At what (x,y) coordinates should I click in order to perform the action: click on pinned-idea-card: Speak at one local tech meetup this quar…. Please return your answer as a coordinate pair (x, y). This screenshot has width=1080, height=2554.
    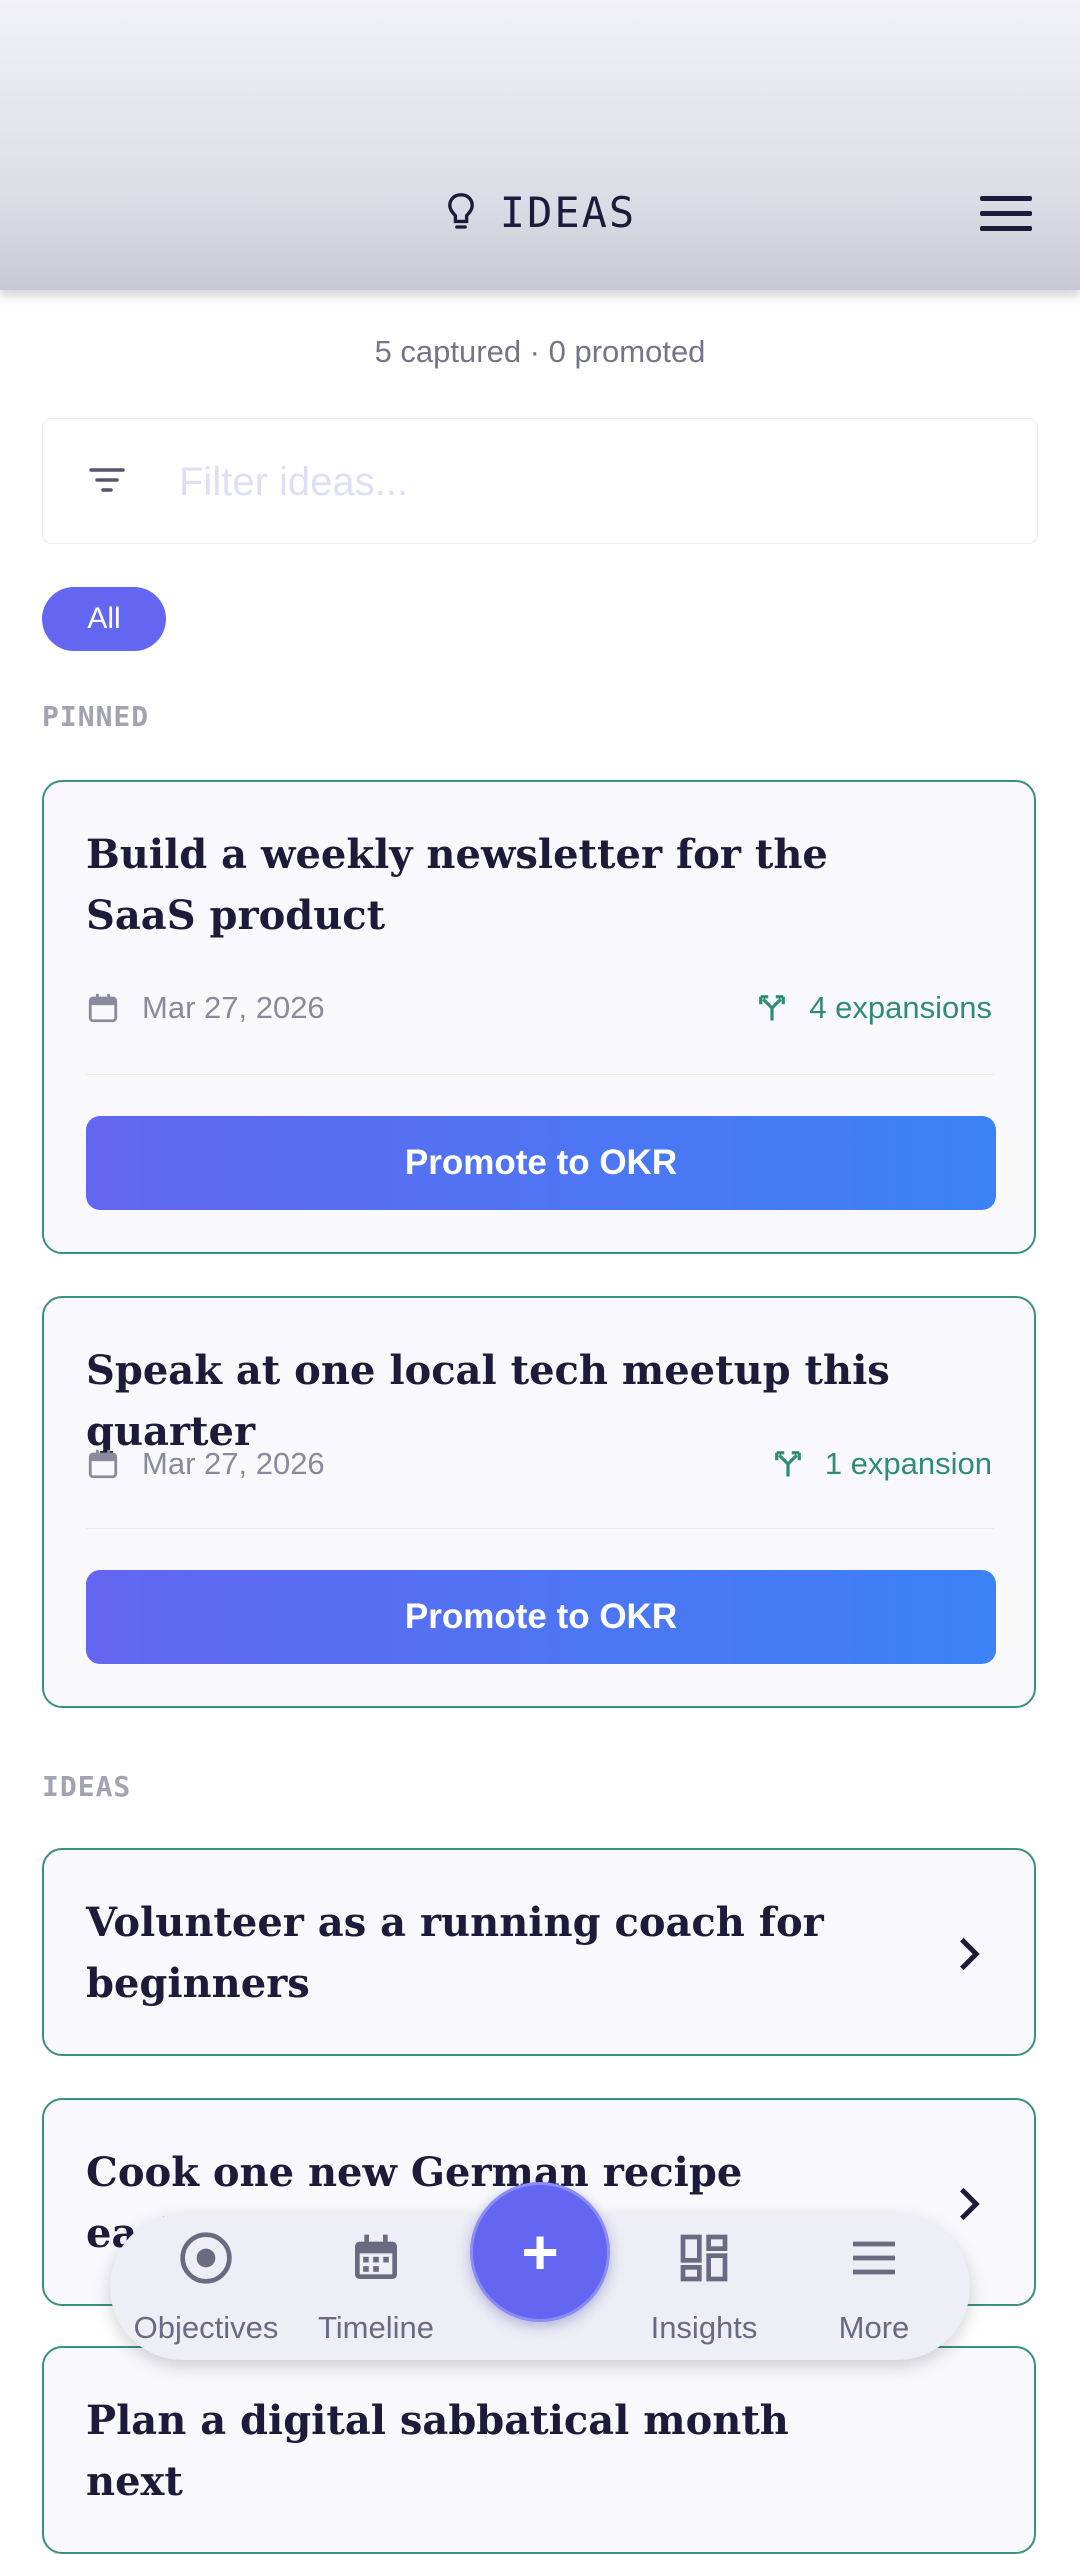
    Looking at the image, I should click on (539, 1502).